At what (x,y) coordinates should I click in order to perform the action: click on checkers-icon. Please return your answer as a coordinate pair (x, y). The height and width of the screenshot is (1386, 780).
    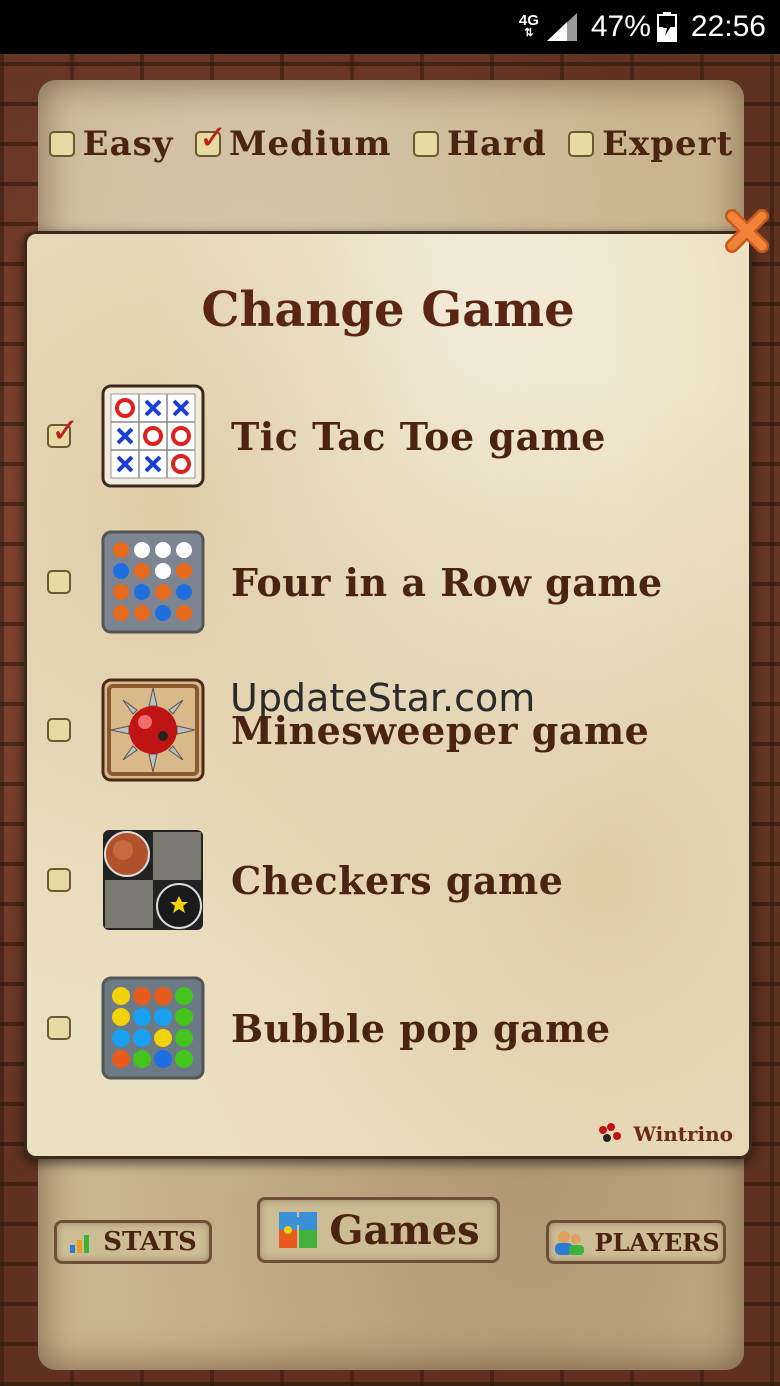
    Looking at the image, I should click on (153, 880).